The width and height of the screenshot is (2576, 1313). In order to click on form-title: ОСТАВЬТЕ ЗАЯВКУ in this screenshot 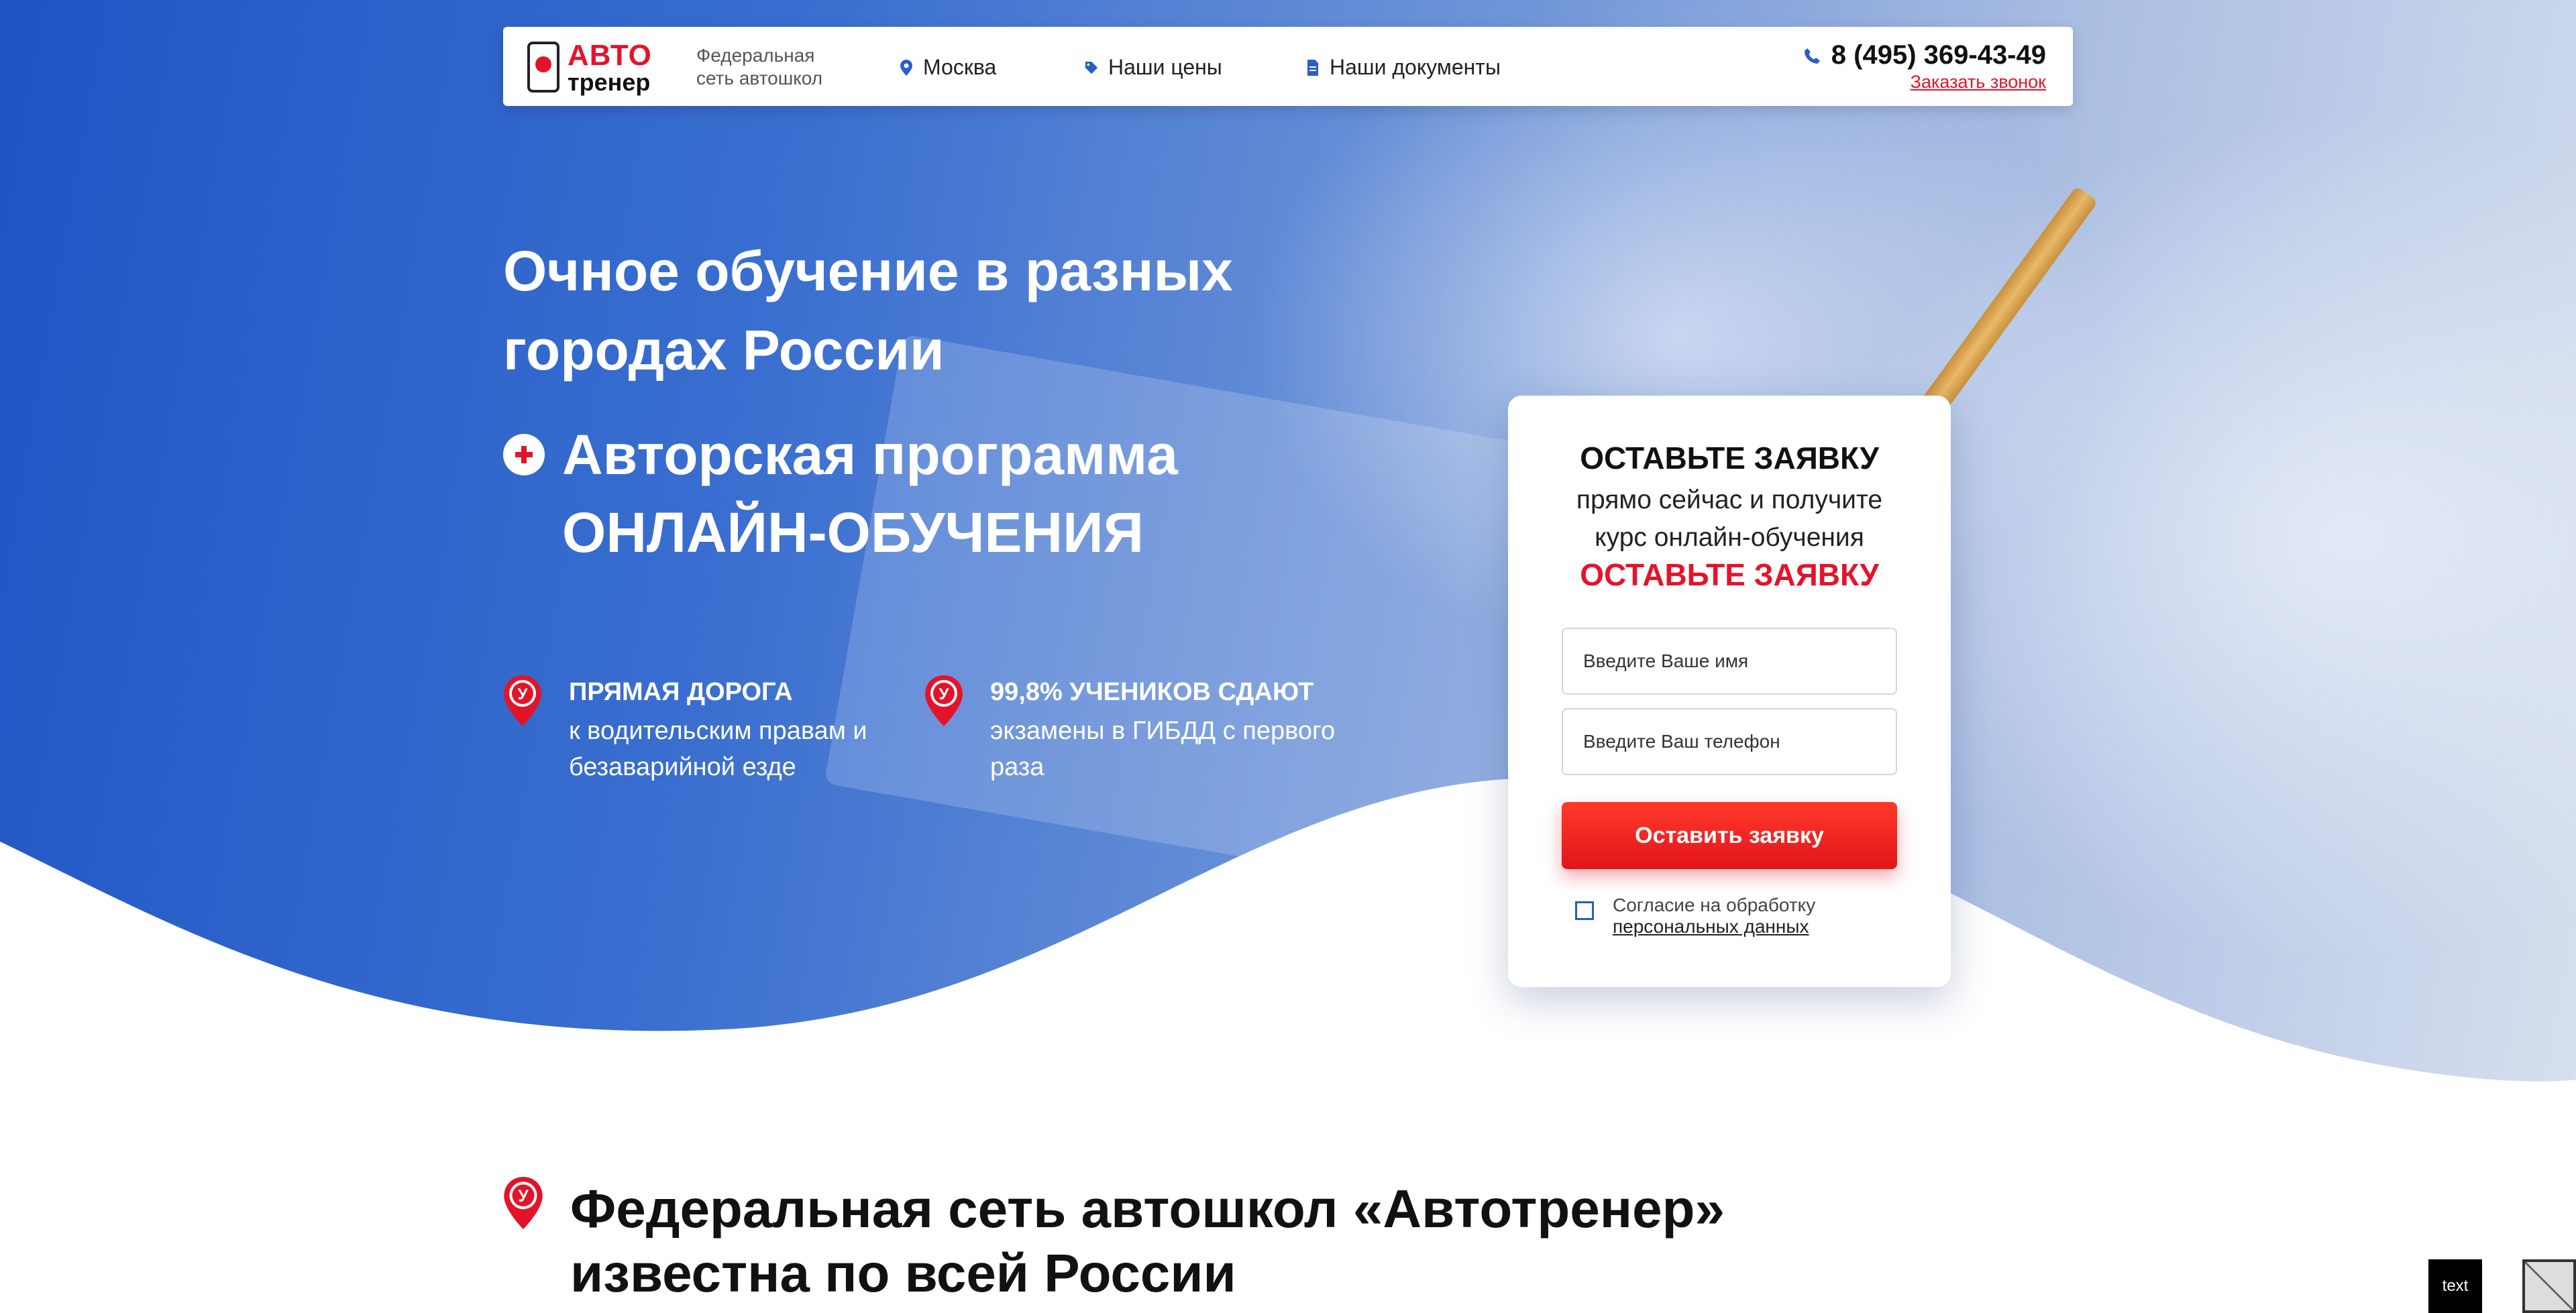, I will do `click(1729, 458)`.